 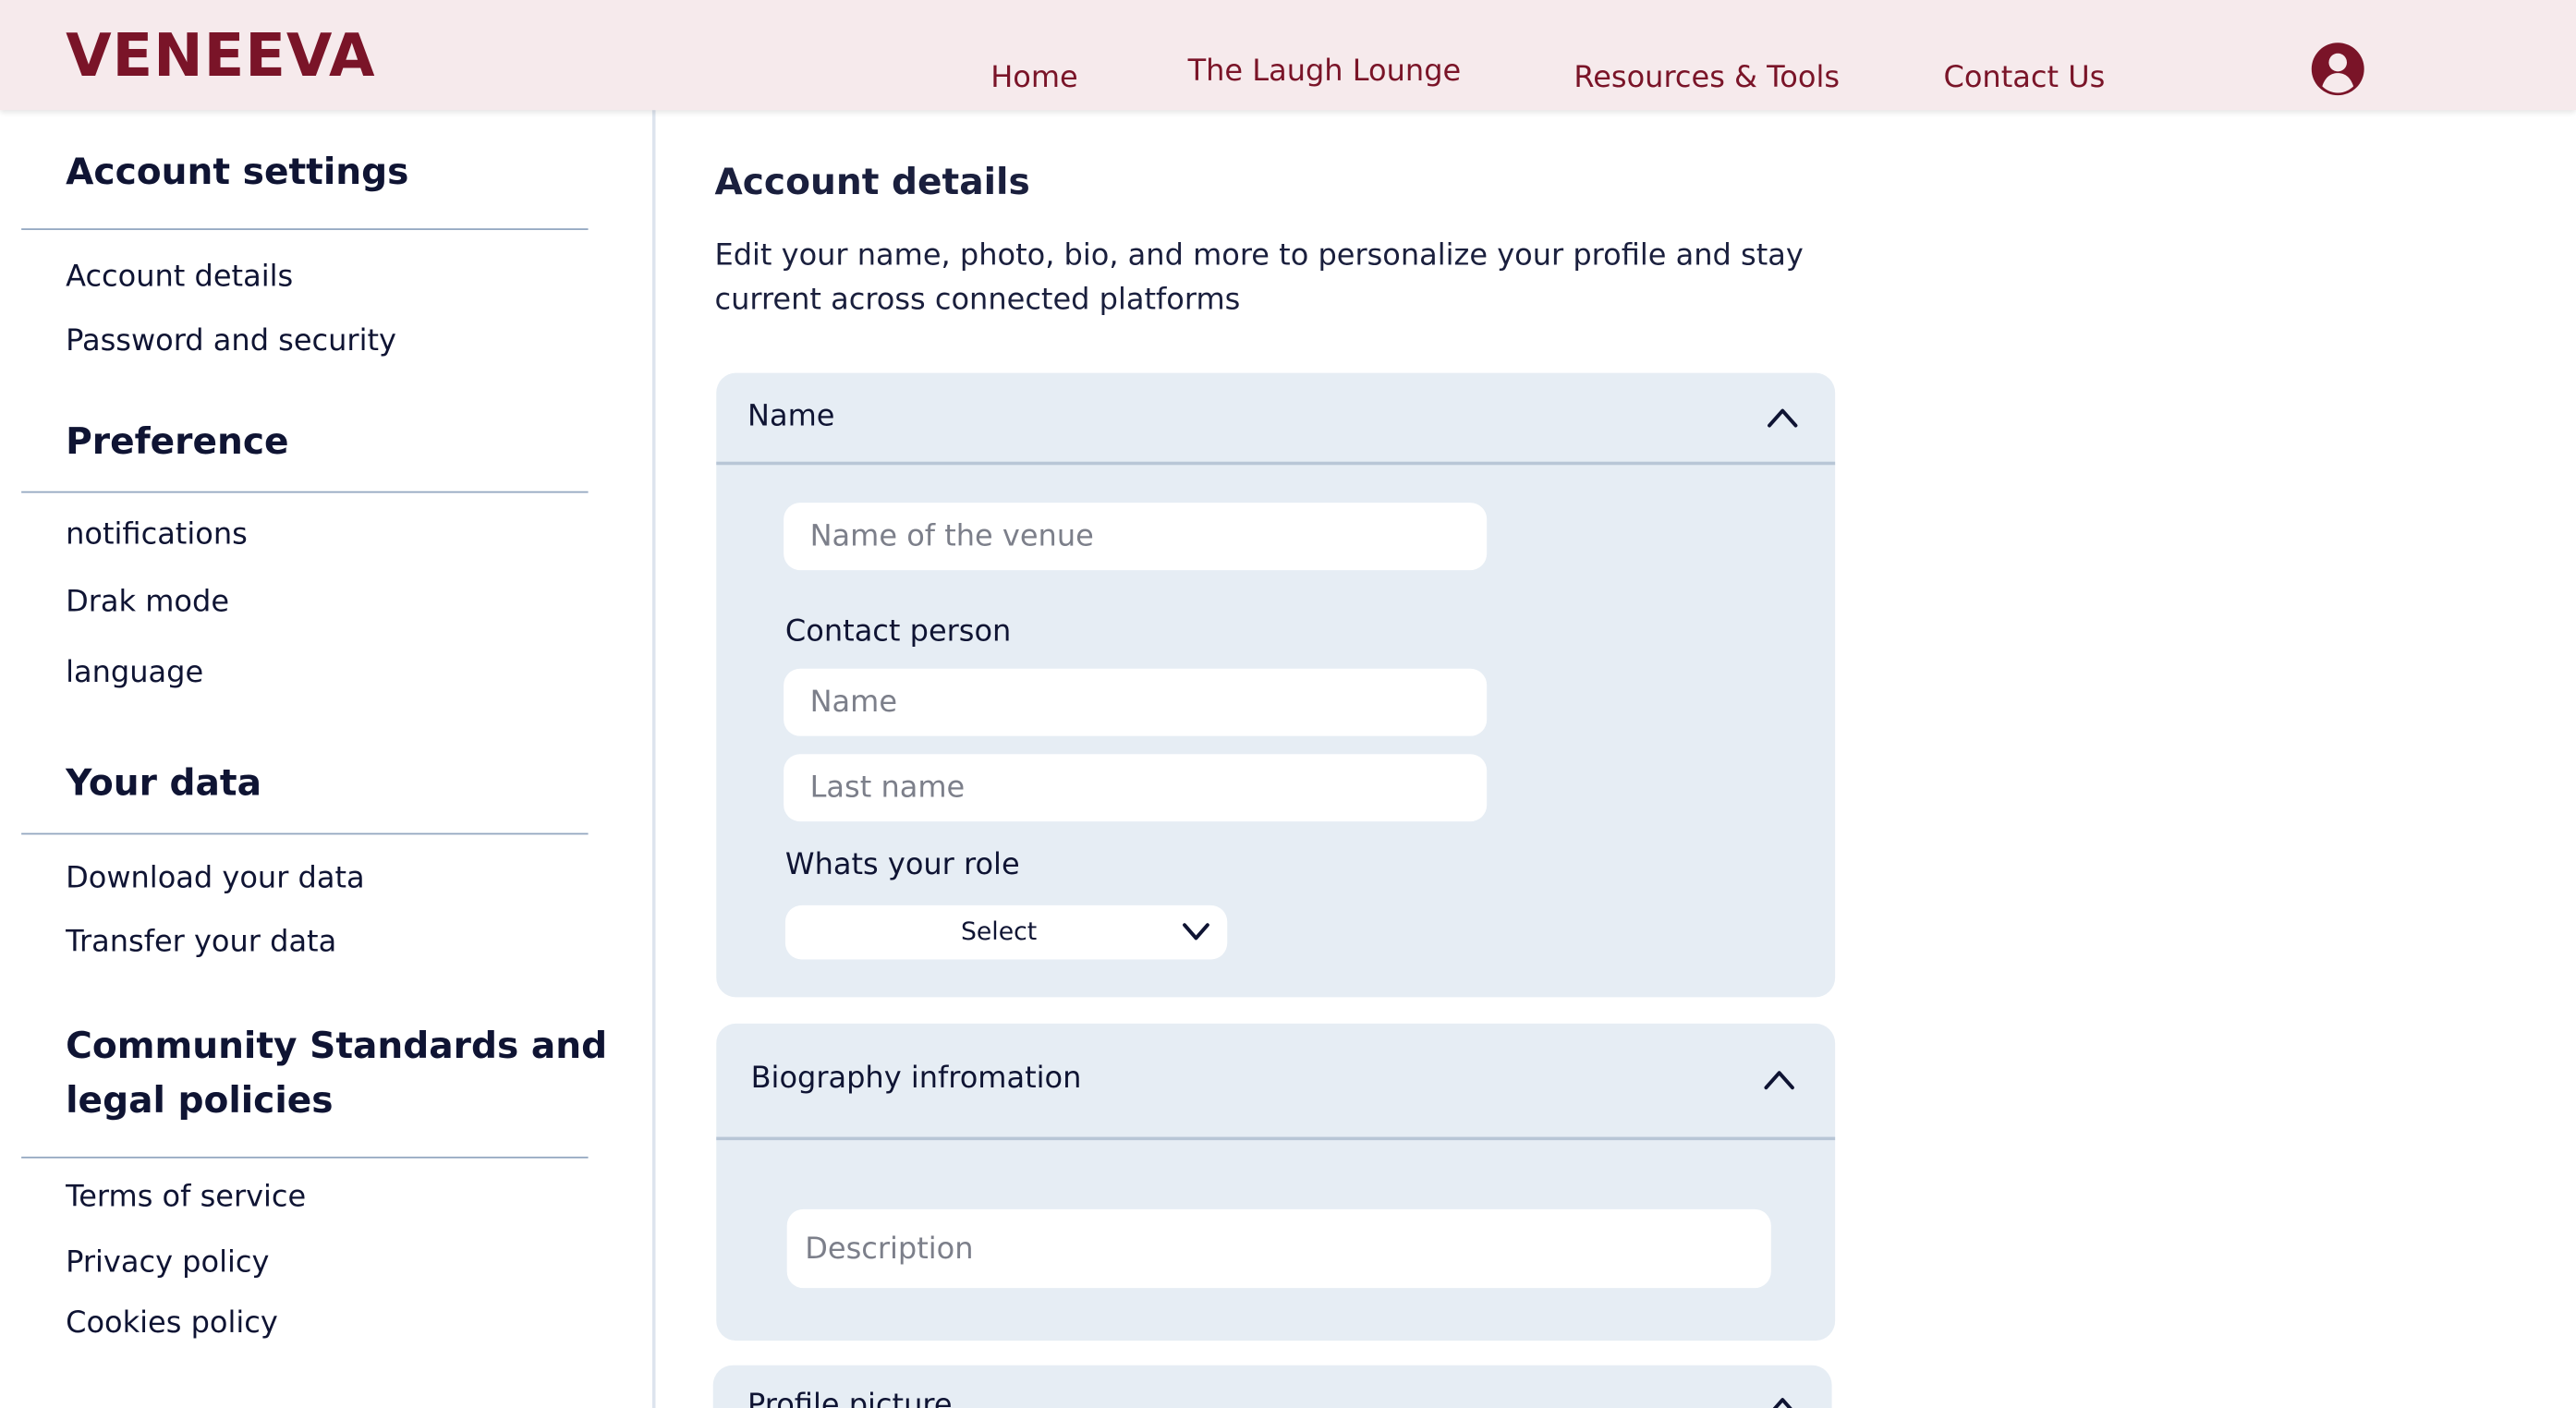 I want to click on nav-home-link: Home, so click(x=1034, y=78).